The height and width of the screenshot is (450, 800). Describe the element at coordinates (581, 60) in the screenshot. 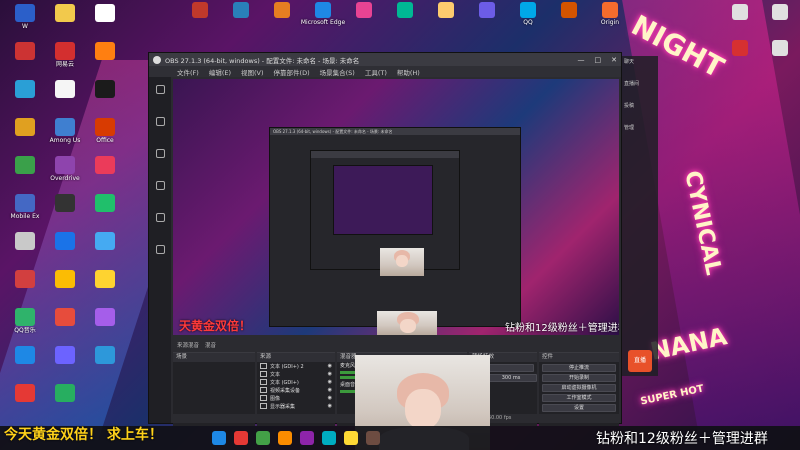

I see `minimize-button: —` at that location.